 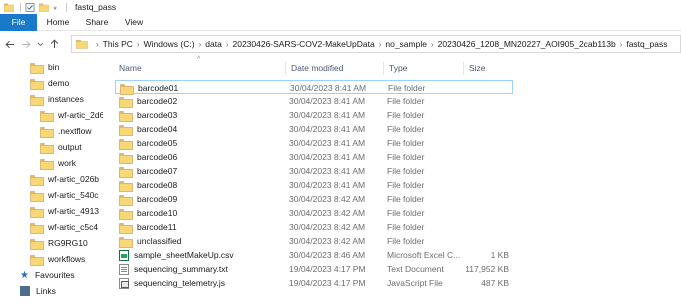 What do you see at coordinates (424, 68) in the screenshot?
I see `column-header-type: Type` at bounding box center [424, 68].